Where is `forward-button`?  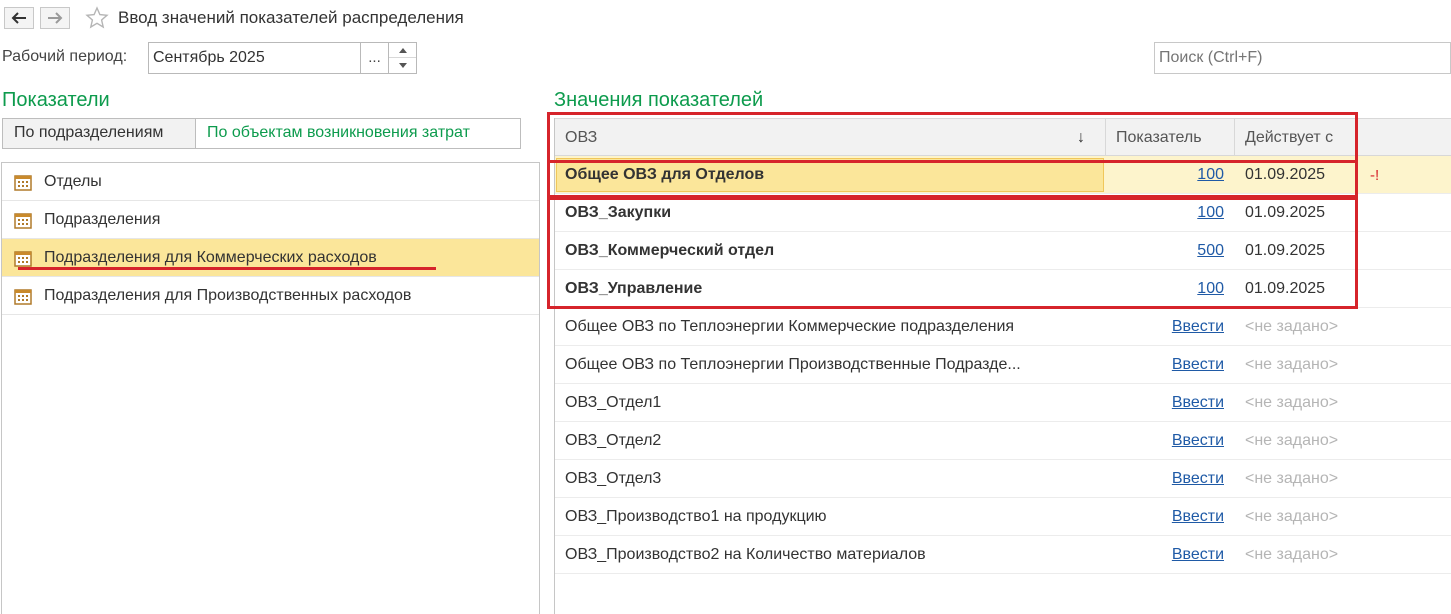 forward-button is located at coordinates (55, 18).